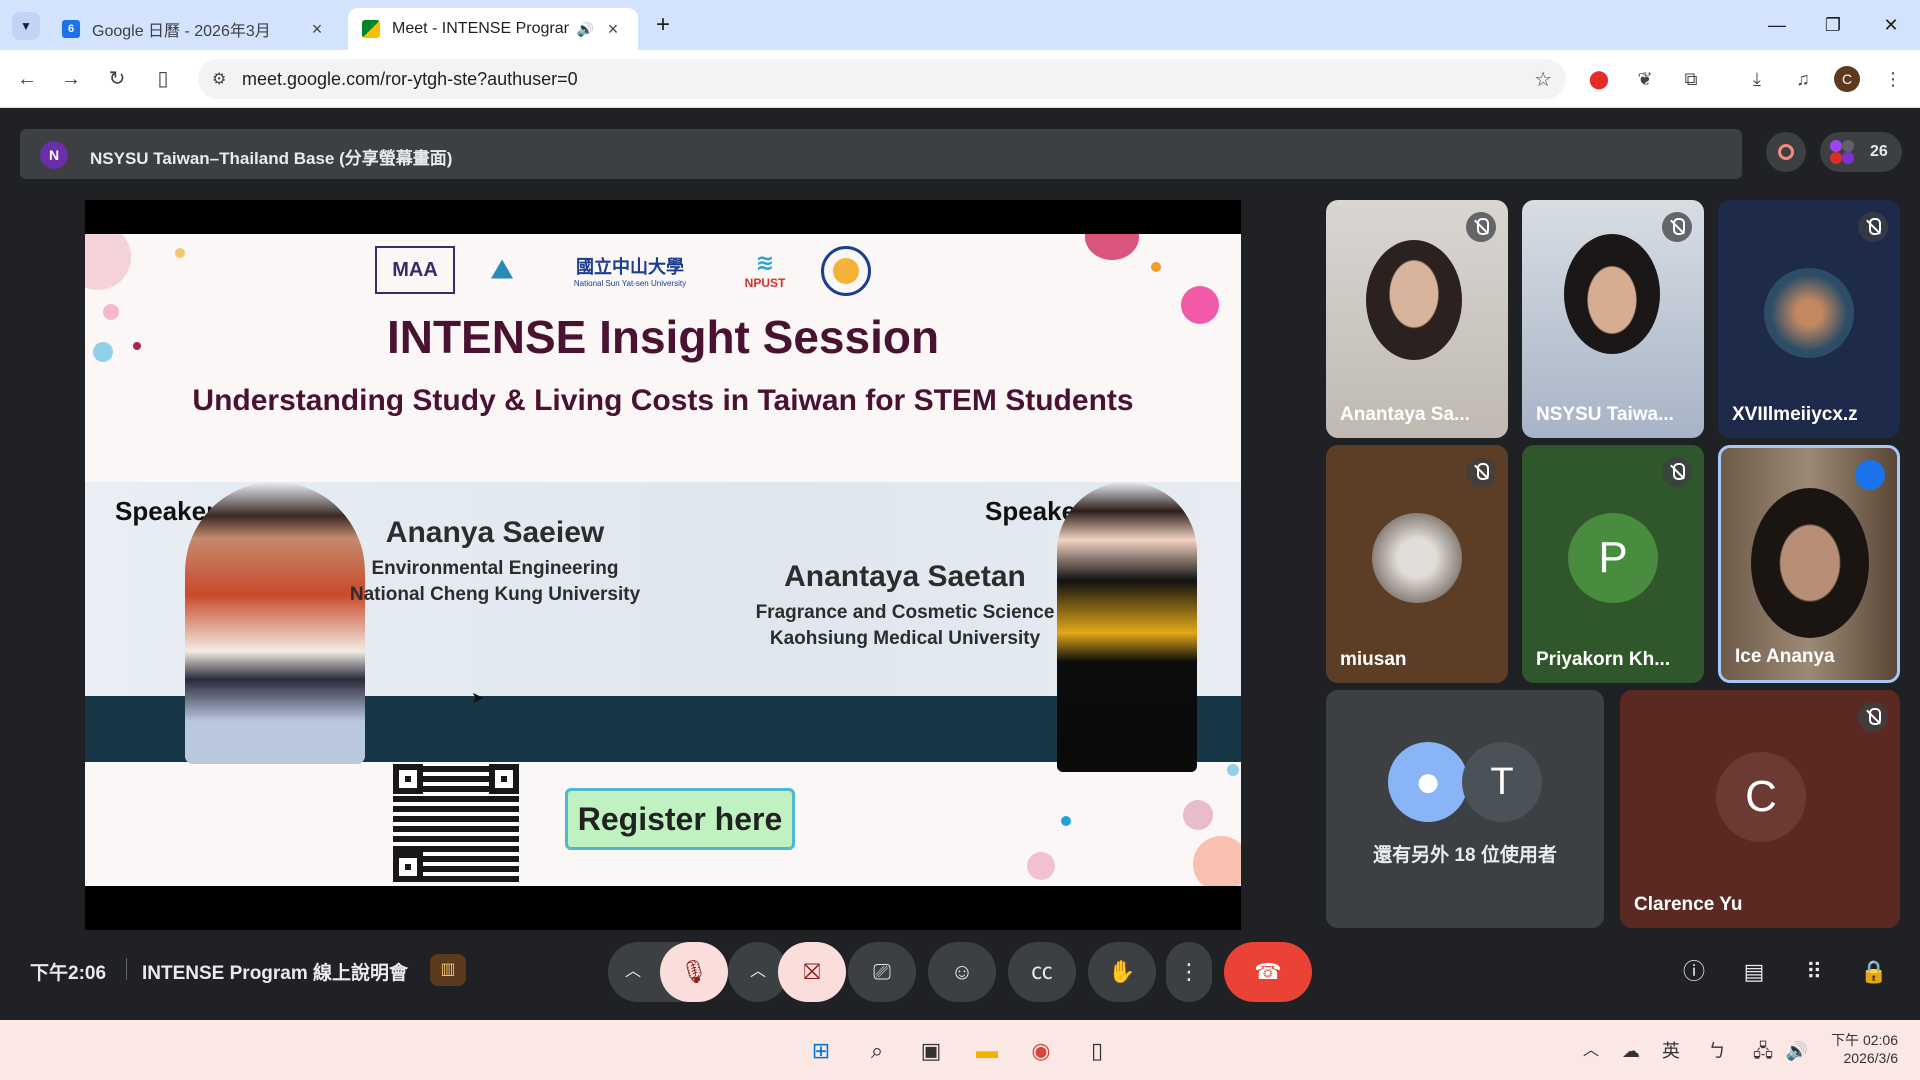  I want to click on nsysu-logo-en: National Sun Yat-sen University, so click(630, 283).